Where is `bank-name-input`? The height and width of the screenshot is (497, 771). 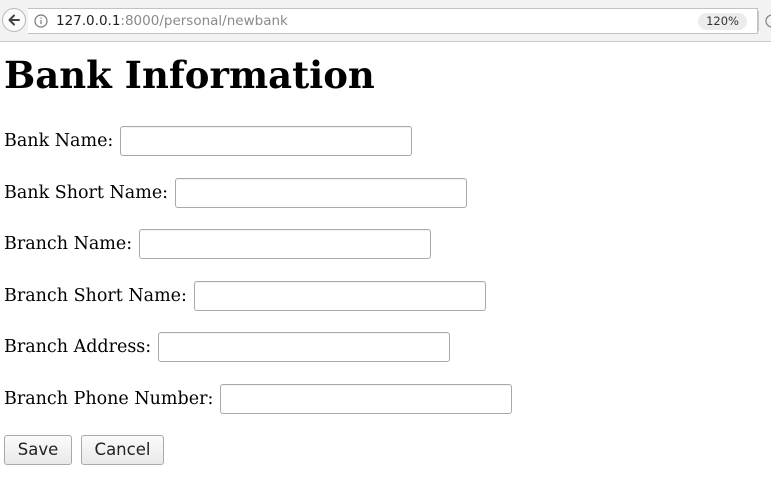
bank-name-input is located at coordinates (266, 141).